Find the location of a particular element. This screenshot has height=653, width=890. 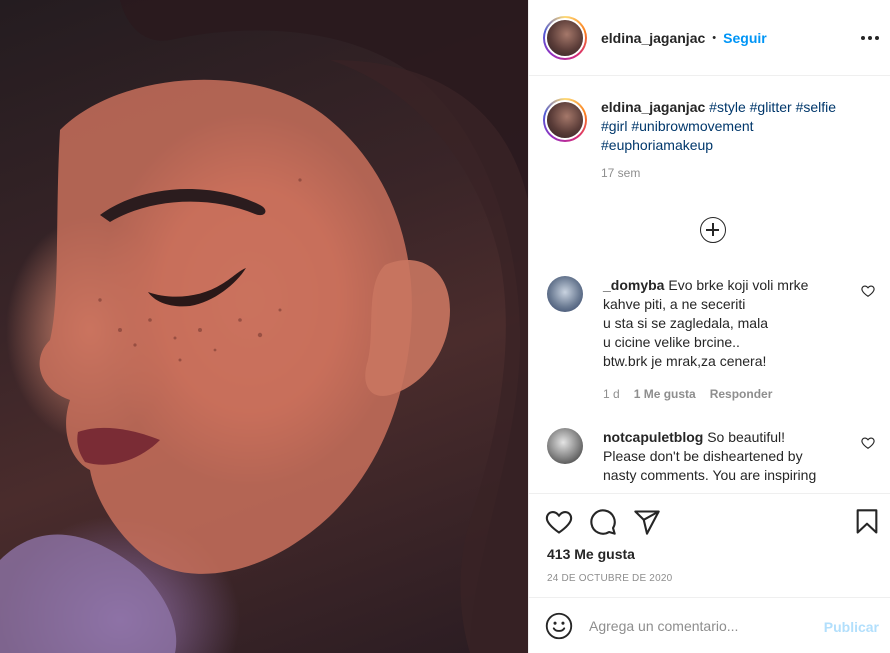

action-icons-row is located at coordinates (713, 522).